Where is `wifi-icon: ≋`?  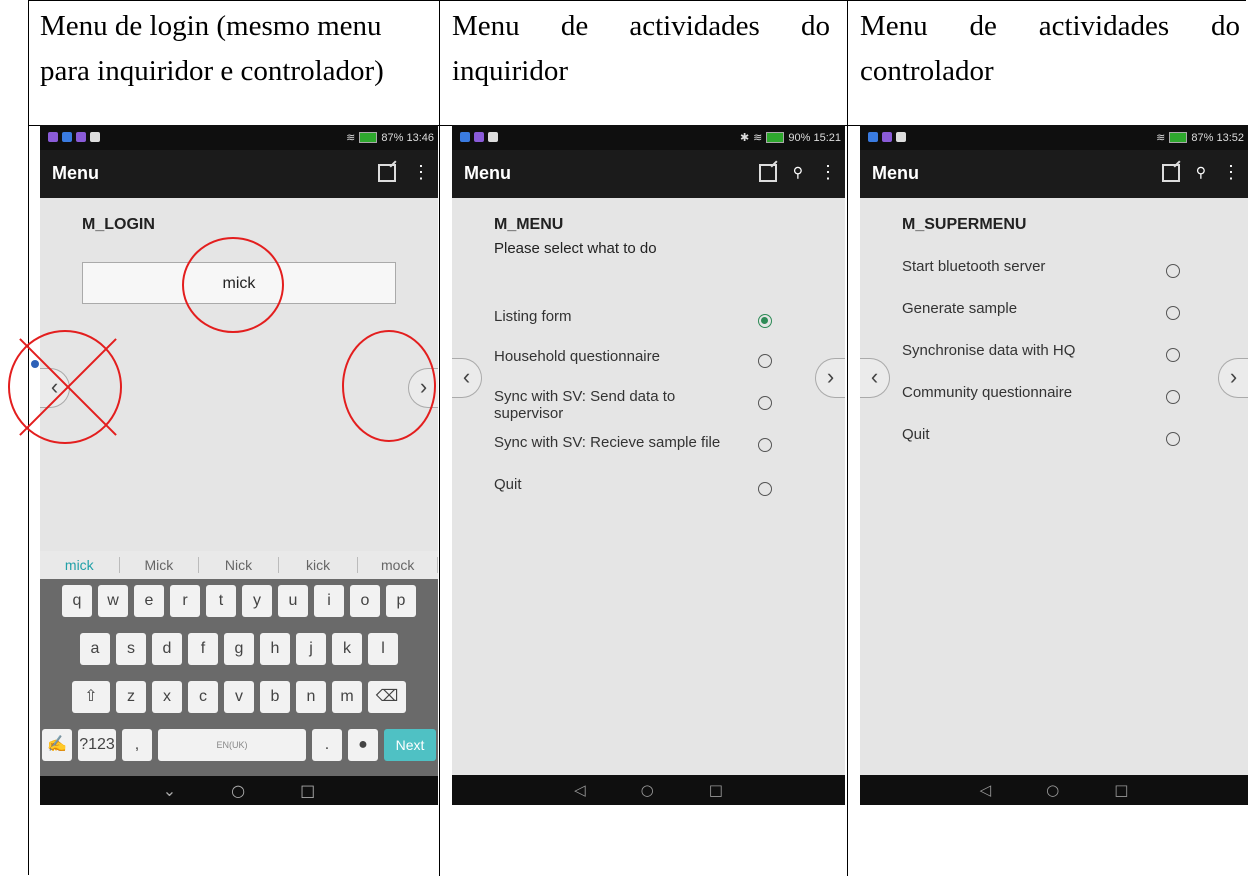 wifi-icon: ≋ is located at coordinates (351, 138).